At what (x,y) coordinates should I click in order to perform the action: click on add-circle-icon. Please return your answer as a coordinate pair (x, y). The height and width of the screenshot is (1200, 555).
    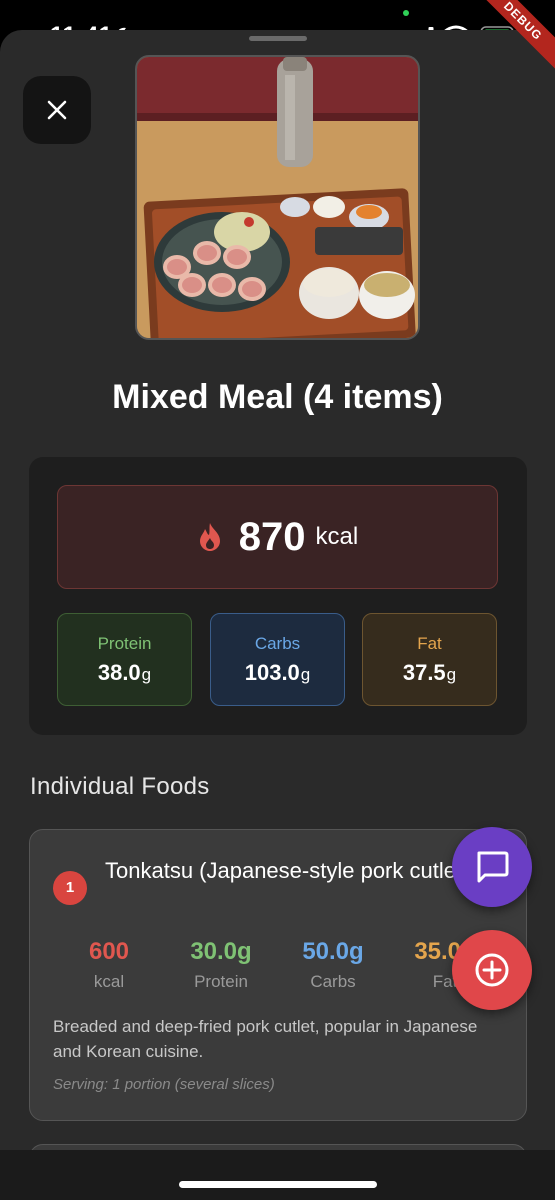
    Looking at the image, I should click on (492, 970).